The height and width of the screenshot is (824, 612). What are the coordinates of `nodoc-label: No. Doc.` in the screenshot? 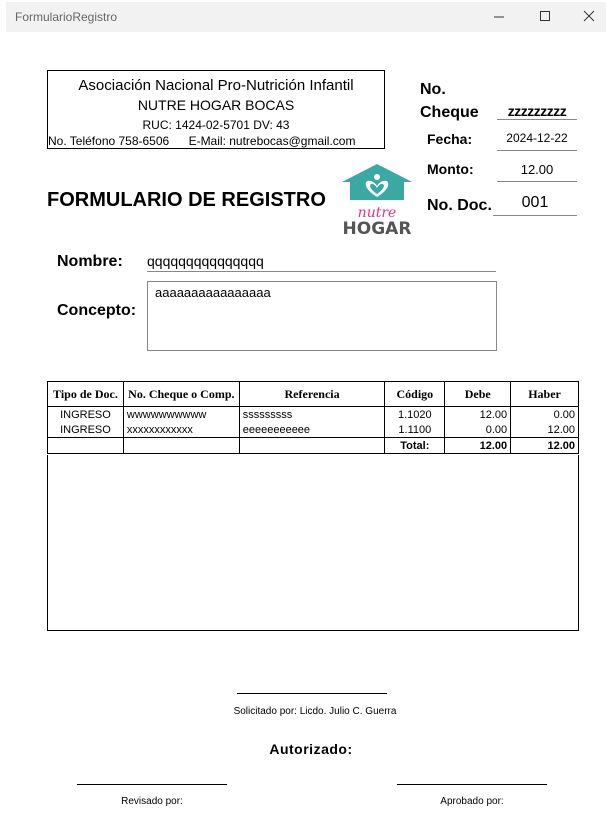 It's located at (459, 205).